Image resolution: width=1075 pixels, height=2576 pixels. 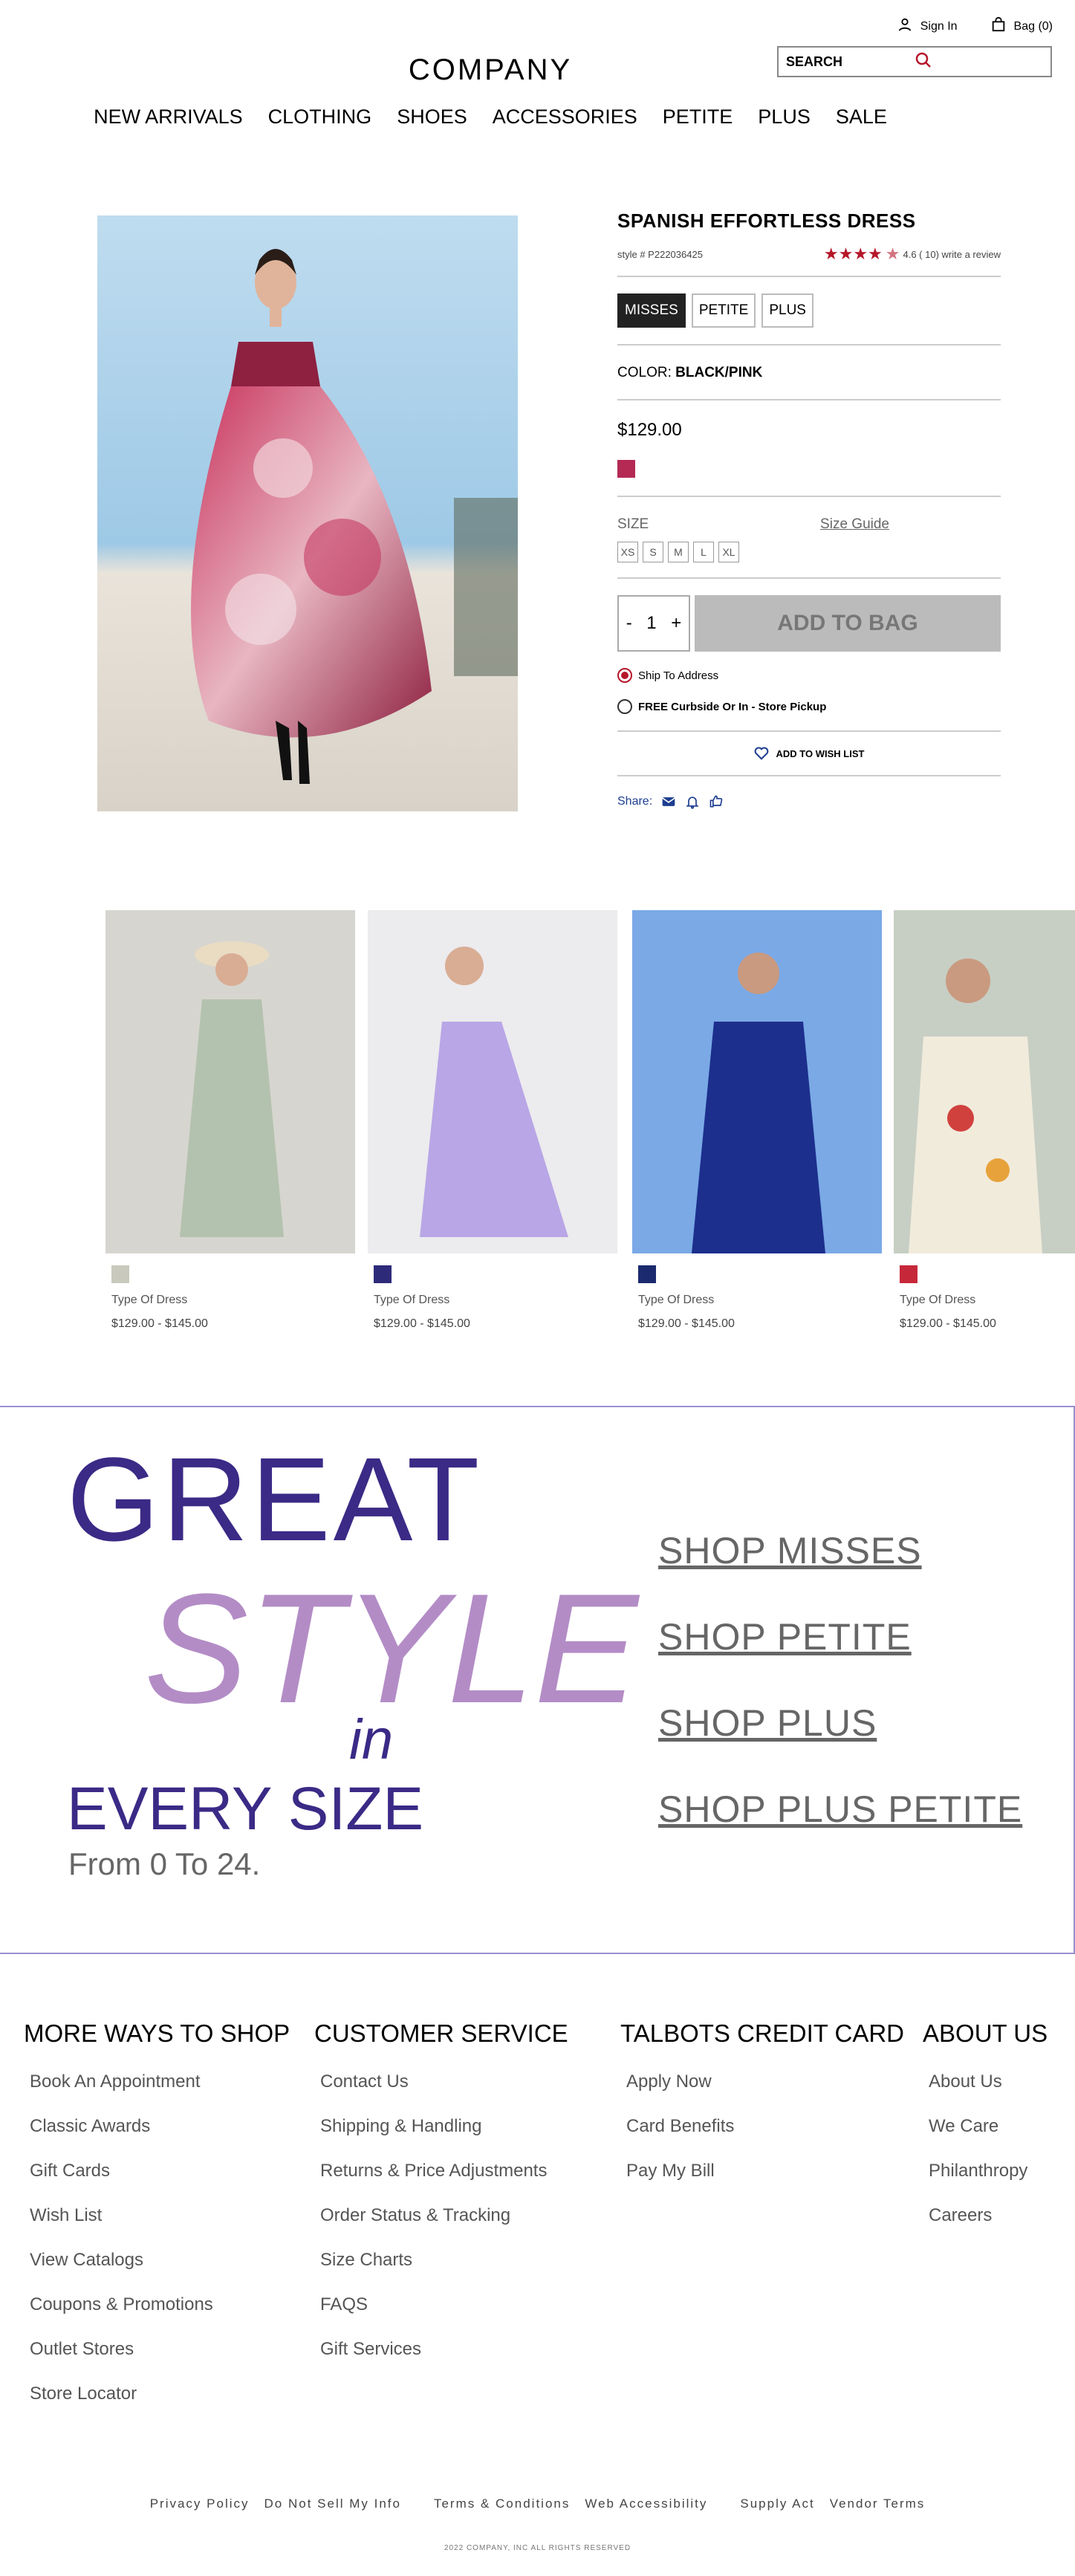 I want to click on rating-text: 4.6 ( 10) write a review, so click(x=952, y=254).